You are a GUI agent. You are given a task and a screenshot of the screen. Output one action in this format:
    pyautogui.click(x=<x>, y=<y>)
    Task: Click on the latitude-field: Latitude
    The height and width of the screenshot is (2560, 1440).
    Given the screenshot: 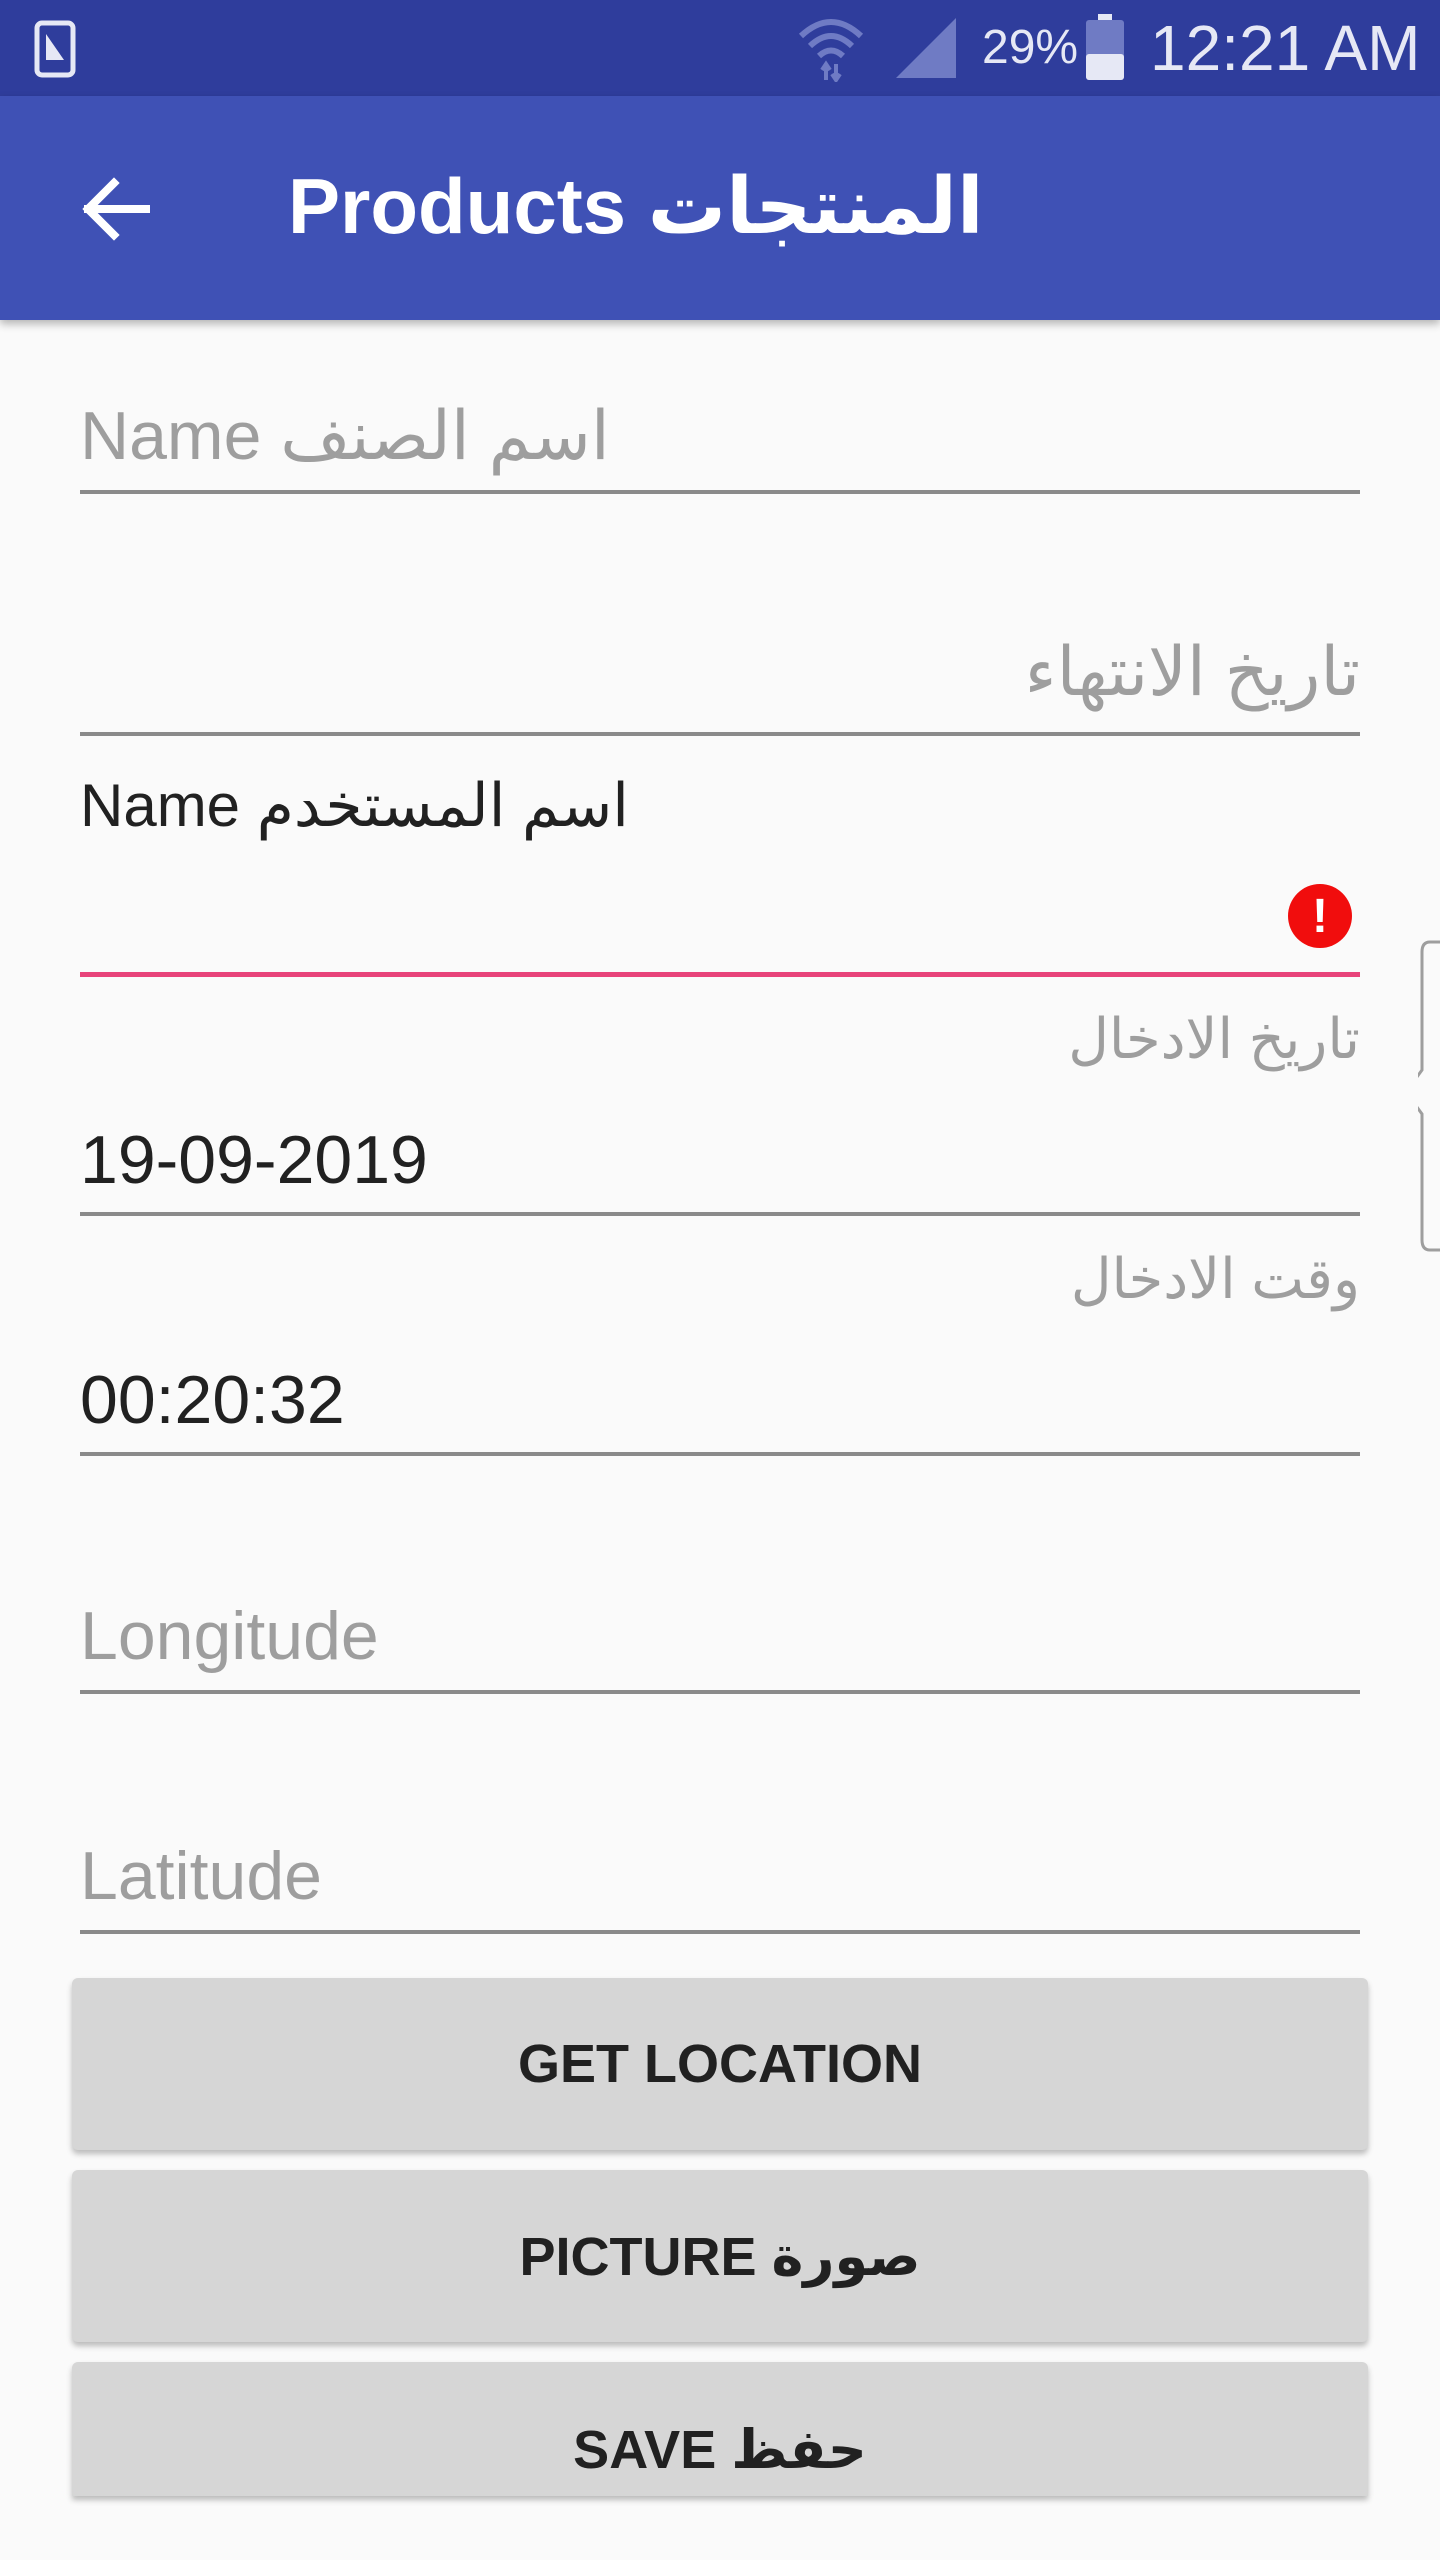 What is the action you would take?
    pyautogui.click(x=720, y=1885)
    